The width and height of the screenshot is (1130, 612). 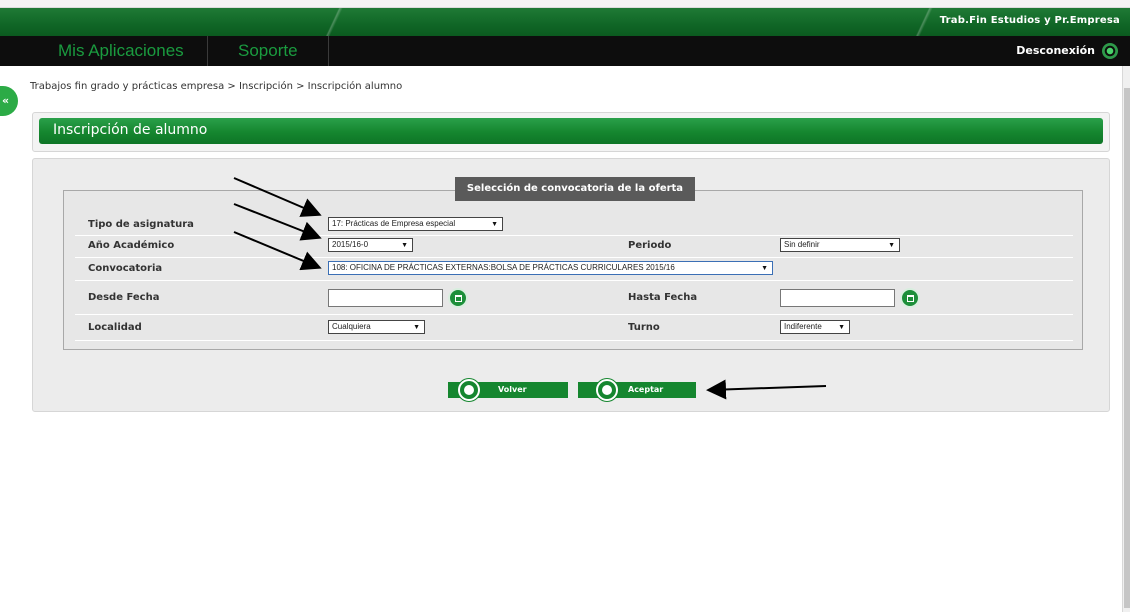 What do you see at coordinates (141, 224) in the screenshot?
I see `tipo-label: Tipo de asignatura` at bounding box center [141, 224].